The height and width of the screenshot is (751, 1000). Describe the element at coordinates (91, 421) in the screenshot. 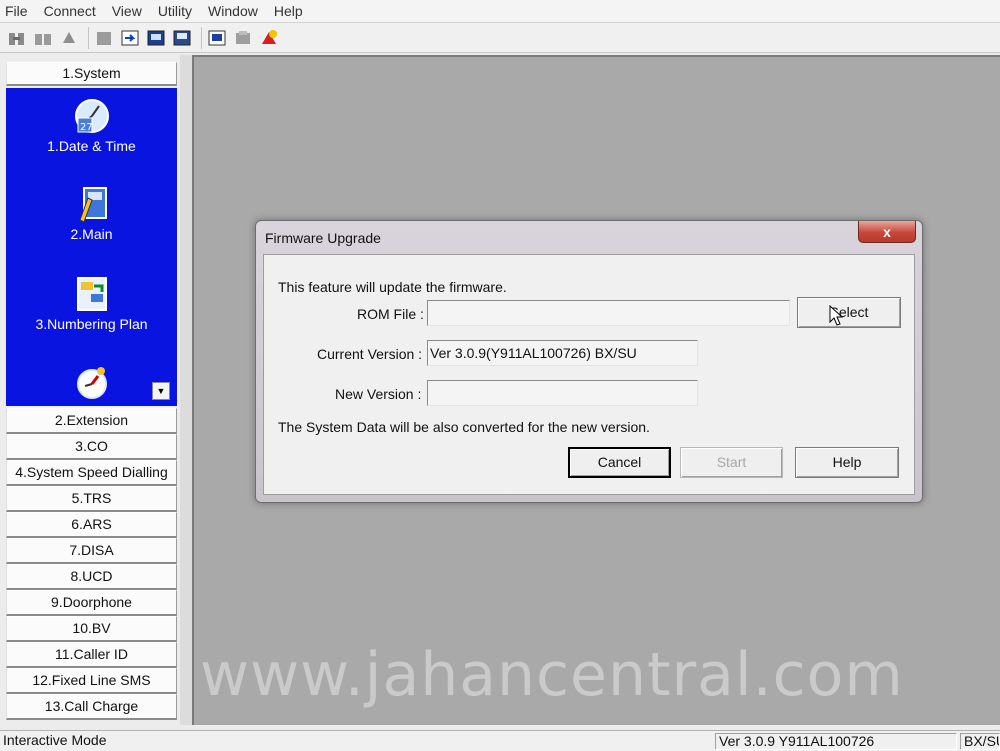

I see `nav-section-extension: 2.Extension` at that location.